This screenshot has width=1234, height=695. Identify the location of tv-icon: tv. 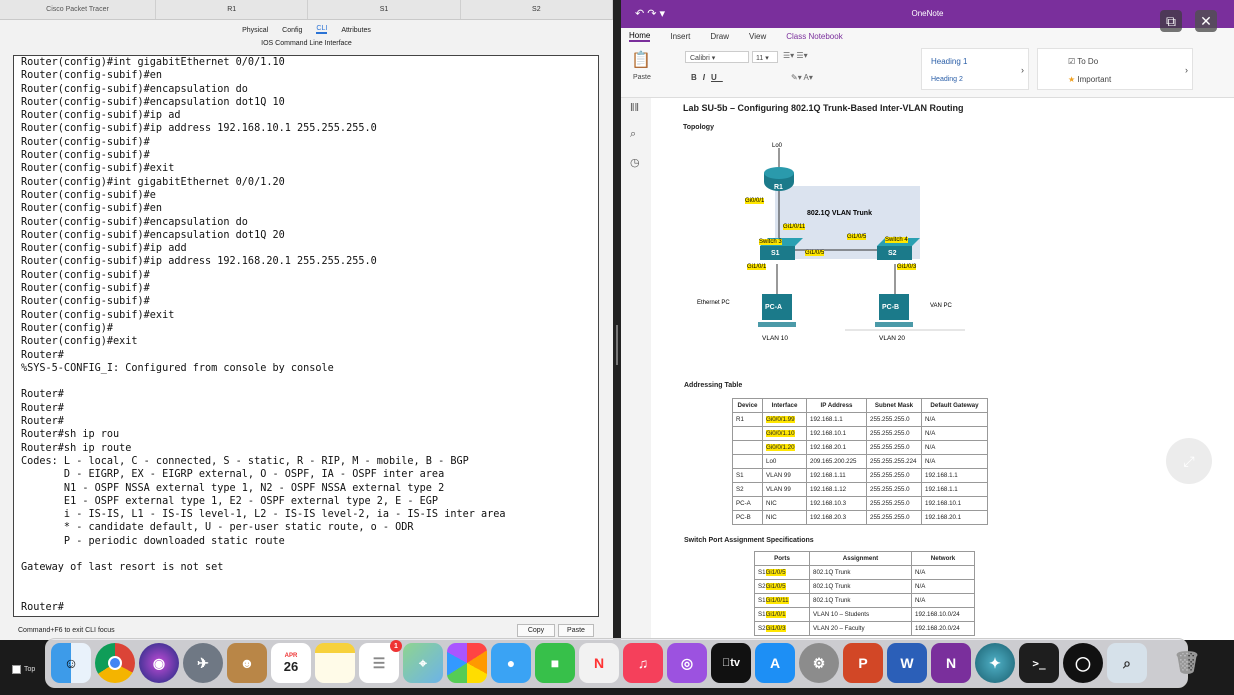
(731, 663).